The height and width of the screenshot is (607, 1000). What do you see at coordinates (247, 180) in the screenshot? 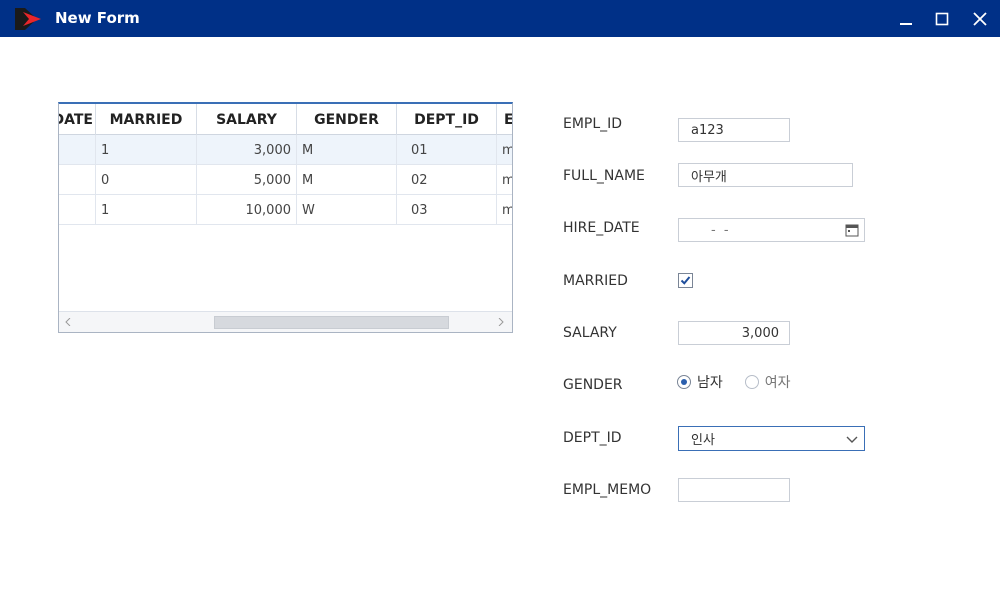
I see `table-cell: 5,000` at bounding box center [247, 180].